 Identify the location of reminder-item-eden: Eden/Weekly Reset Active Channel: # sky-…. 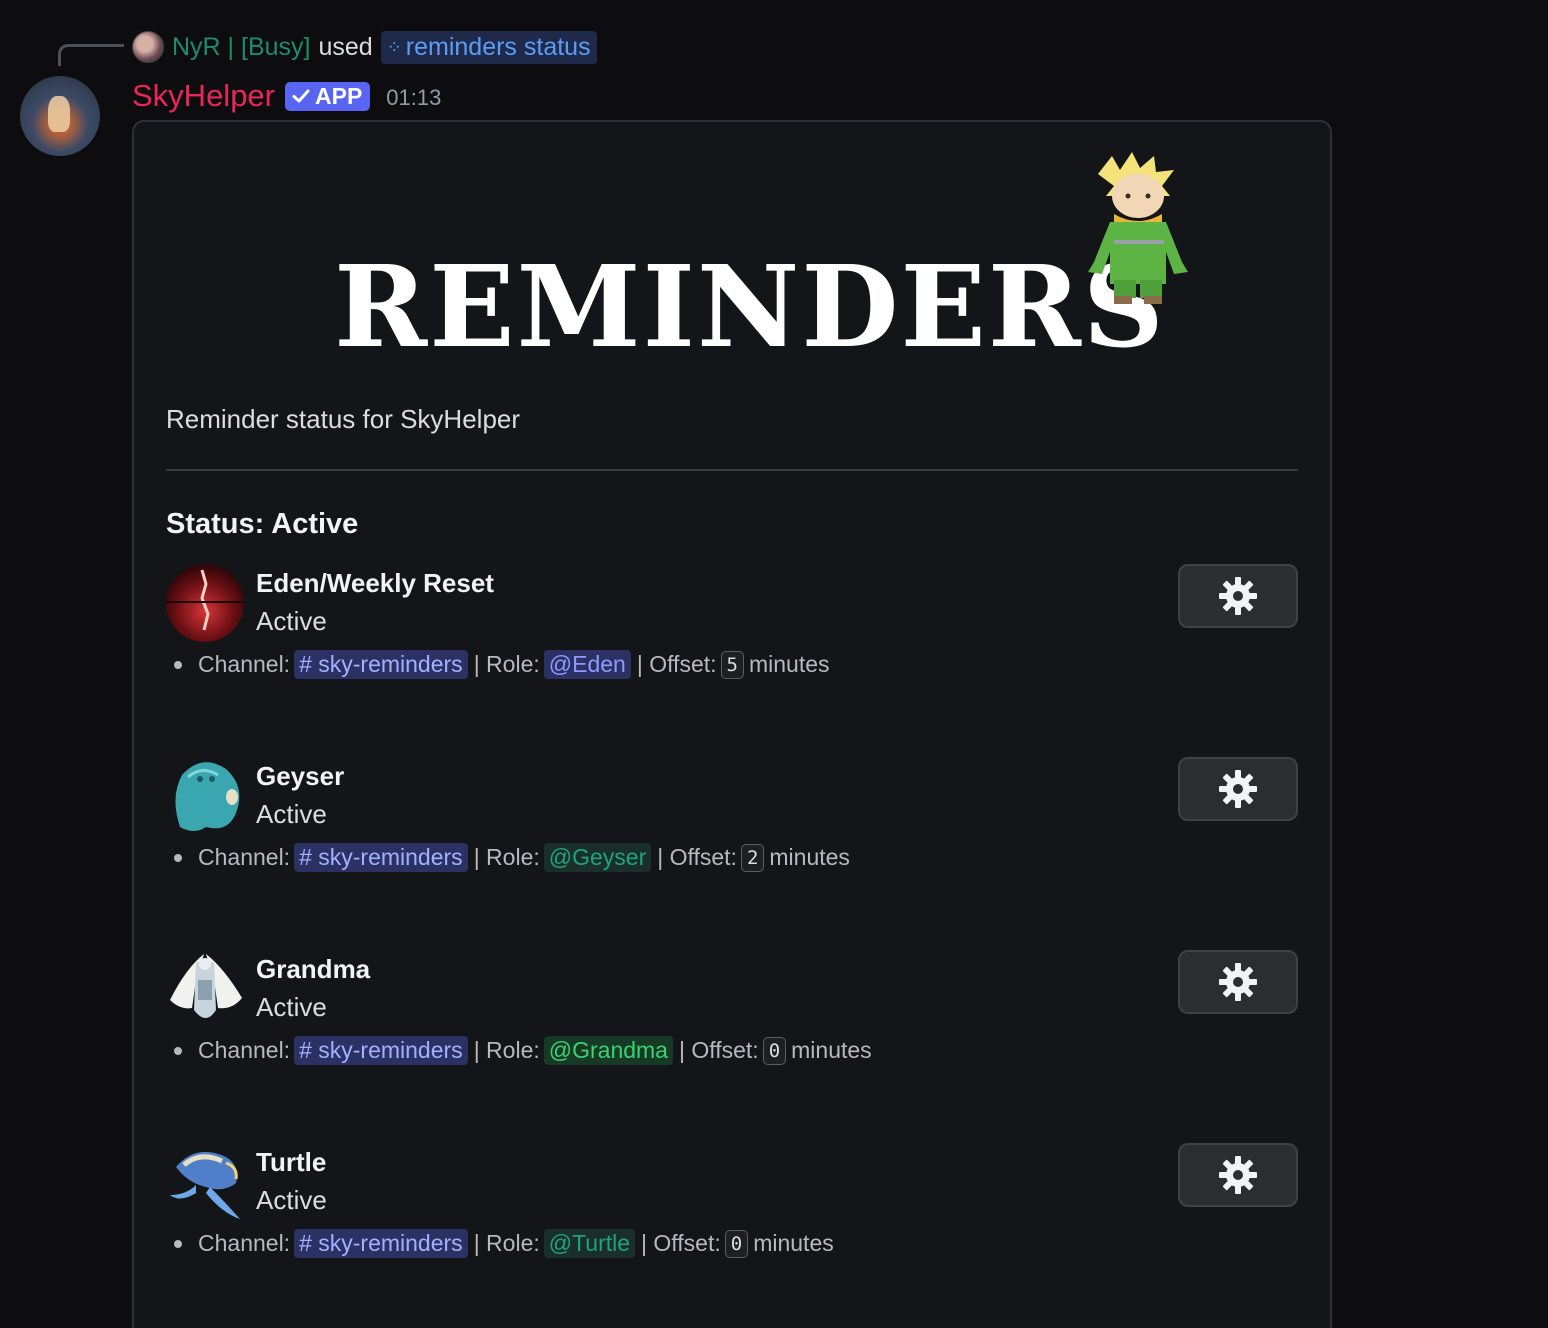
(732, 629).